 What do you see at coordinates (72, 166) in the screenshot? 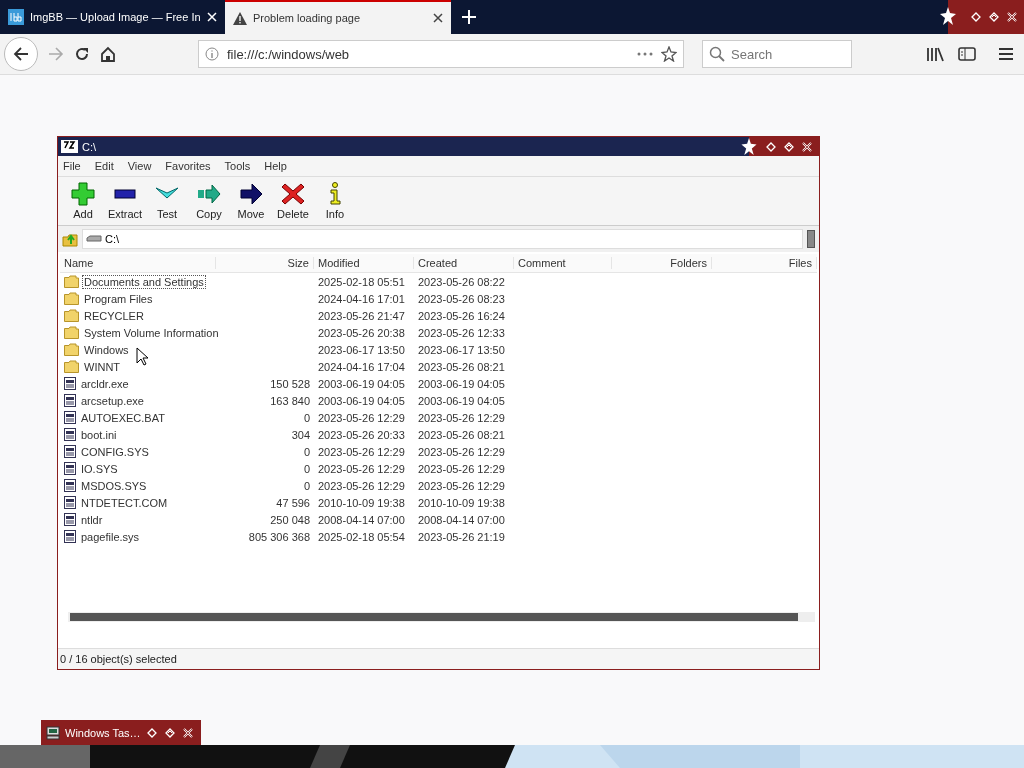
I see `menu-item: File` at bounding box center [72, 166].